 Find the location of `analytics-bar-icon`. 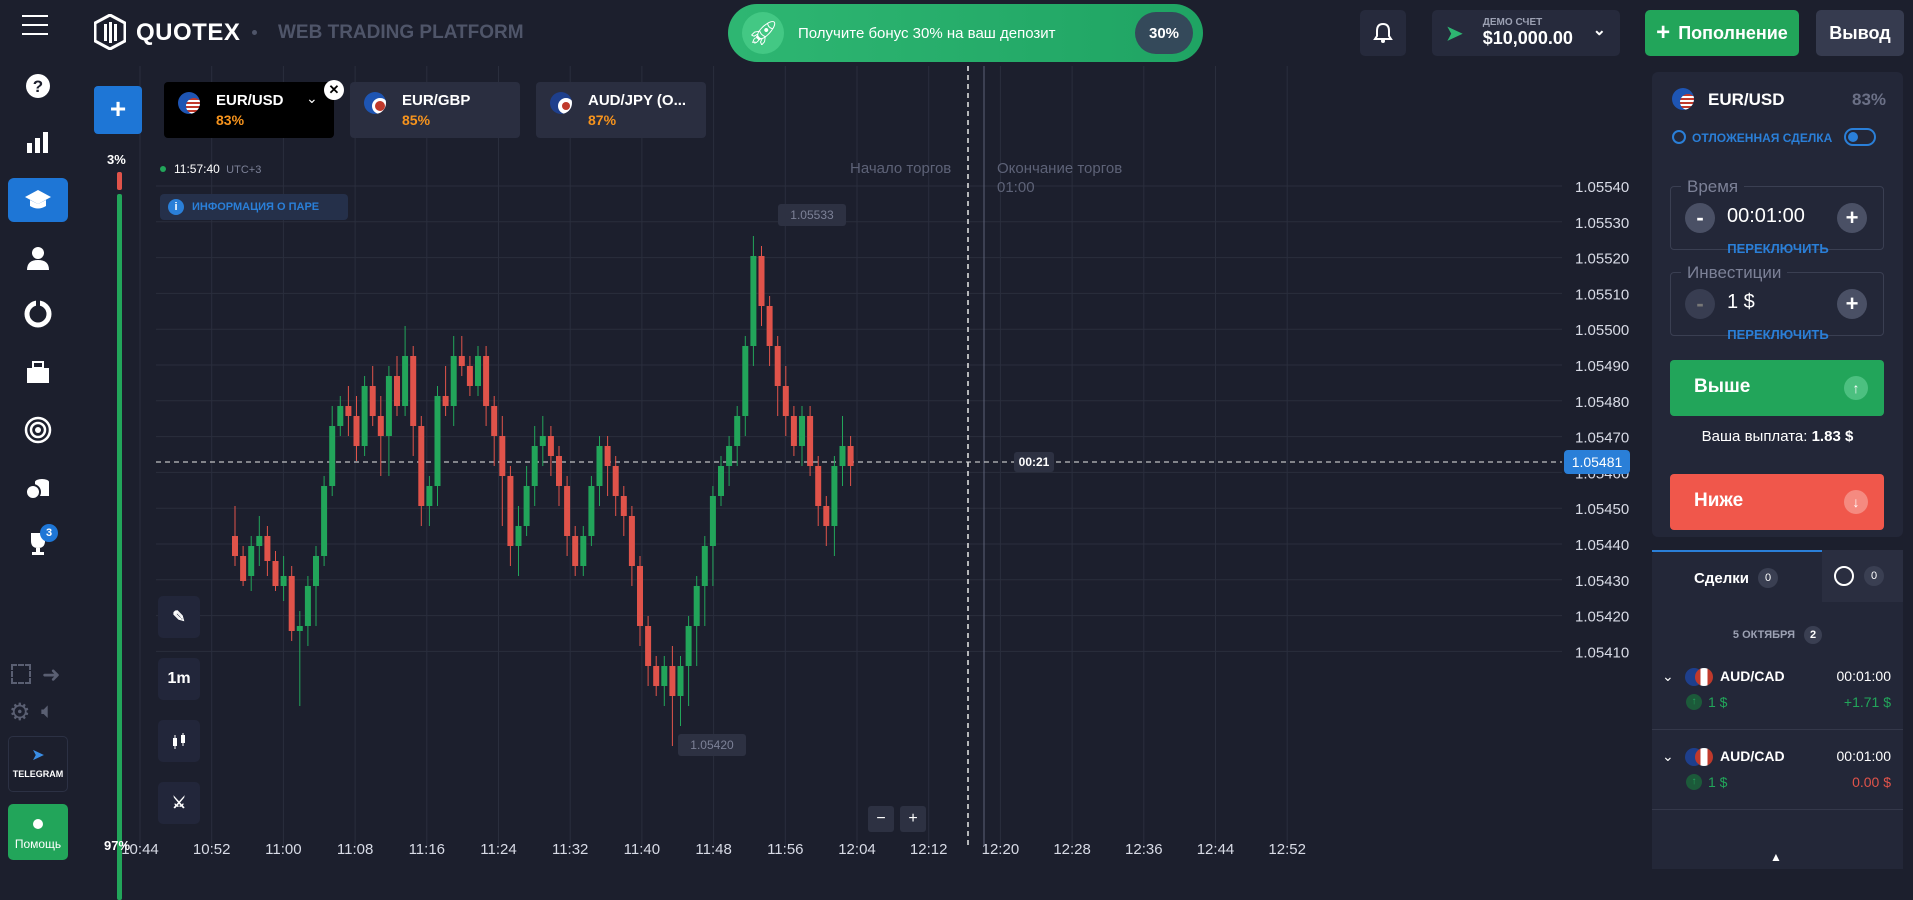

analytics-bar-icon is located at coordinates (38, 142).